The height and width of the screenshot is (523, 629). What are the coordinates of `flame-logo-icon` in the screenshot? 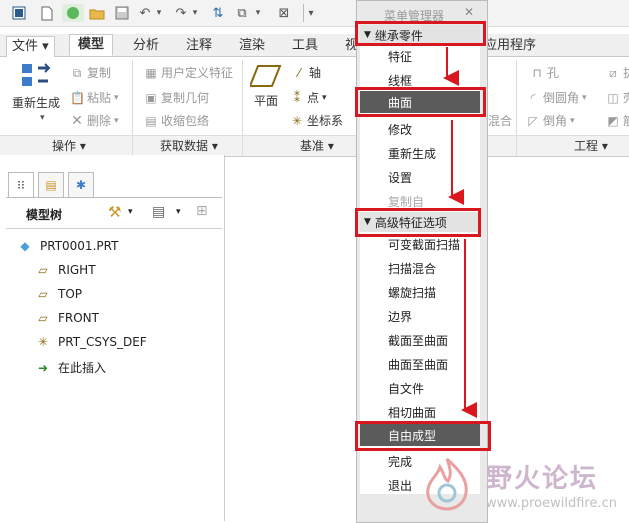 It's located at (447, 484).